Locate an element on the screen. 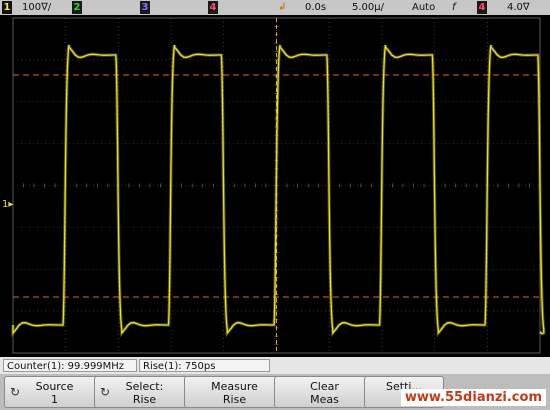  select-button: ↻ Select: Rise is located at coordinates (144, 392).